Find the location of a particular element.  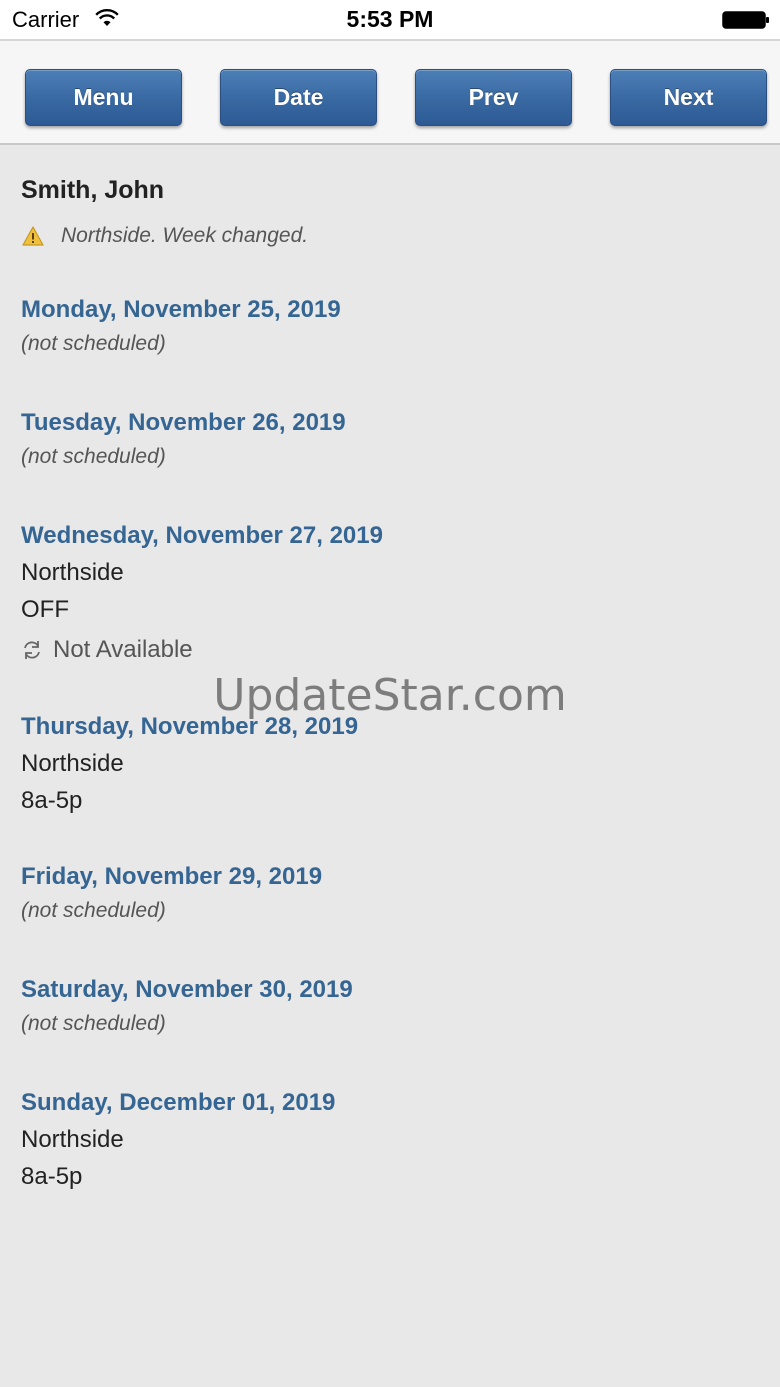

prev-button: Prev is located at coordinates (493, 97).